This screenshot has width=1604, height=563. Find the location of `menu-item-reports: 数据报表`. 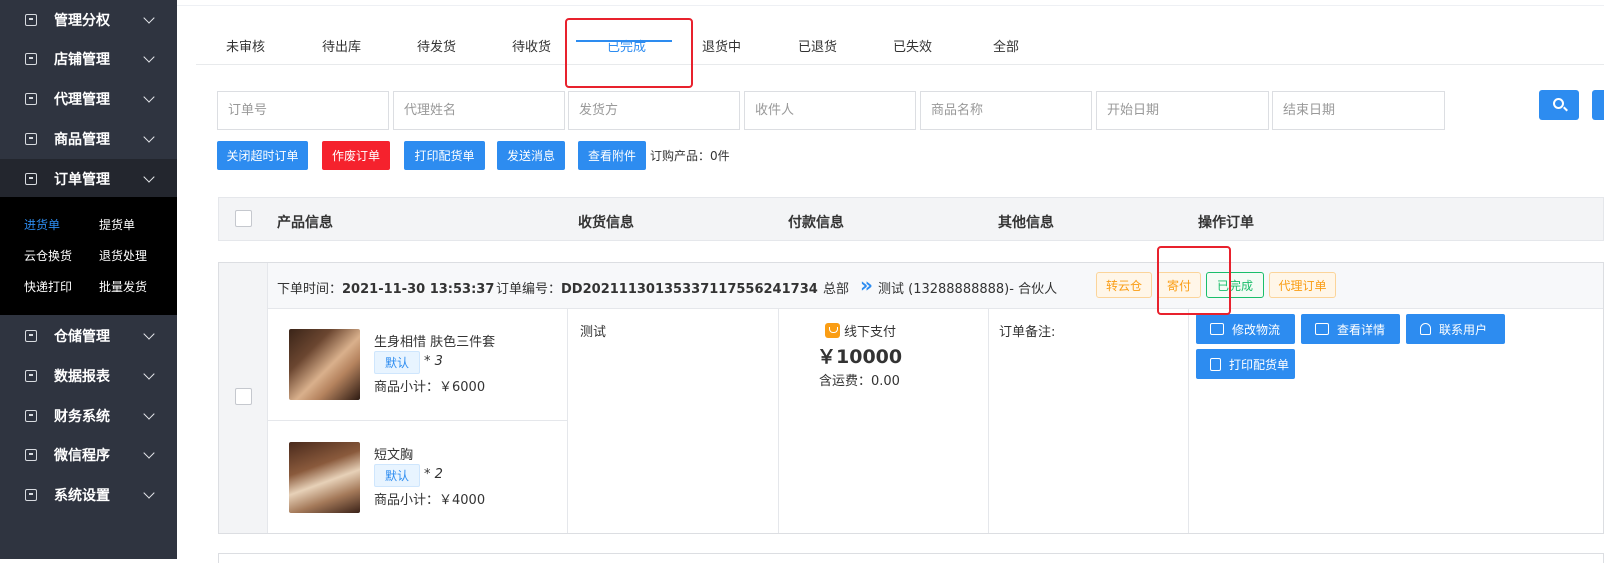

menu-item-reports: 数据报表 is located at coordinates (88, 376).